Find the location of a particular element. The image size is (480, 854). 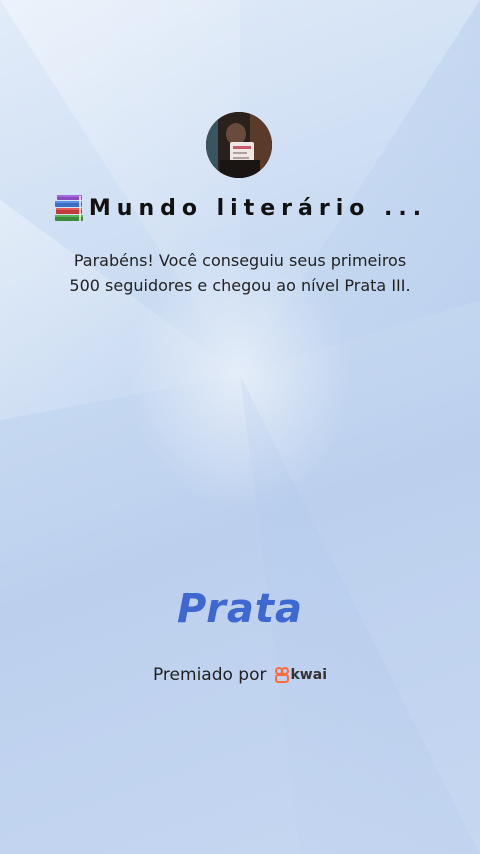

level-name: Prata is located at coordinates (240, 609).